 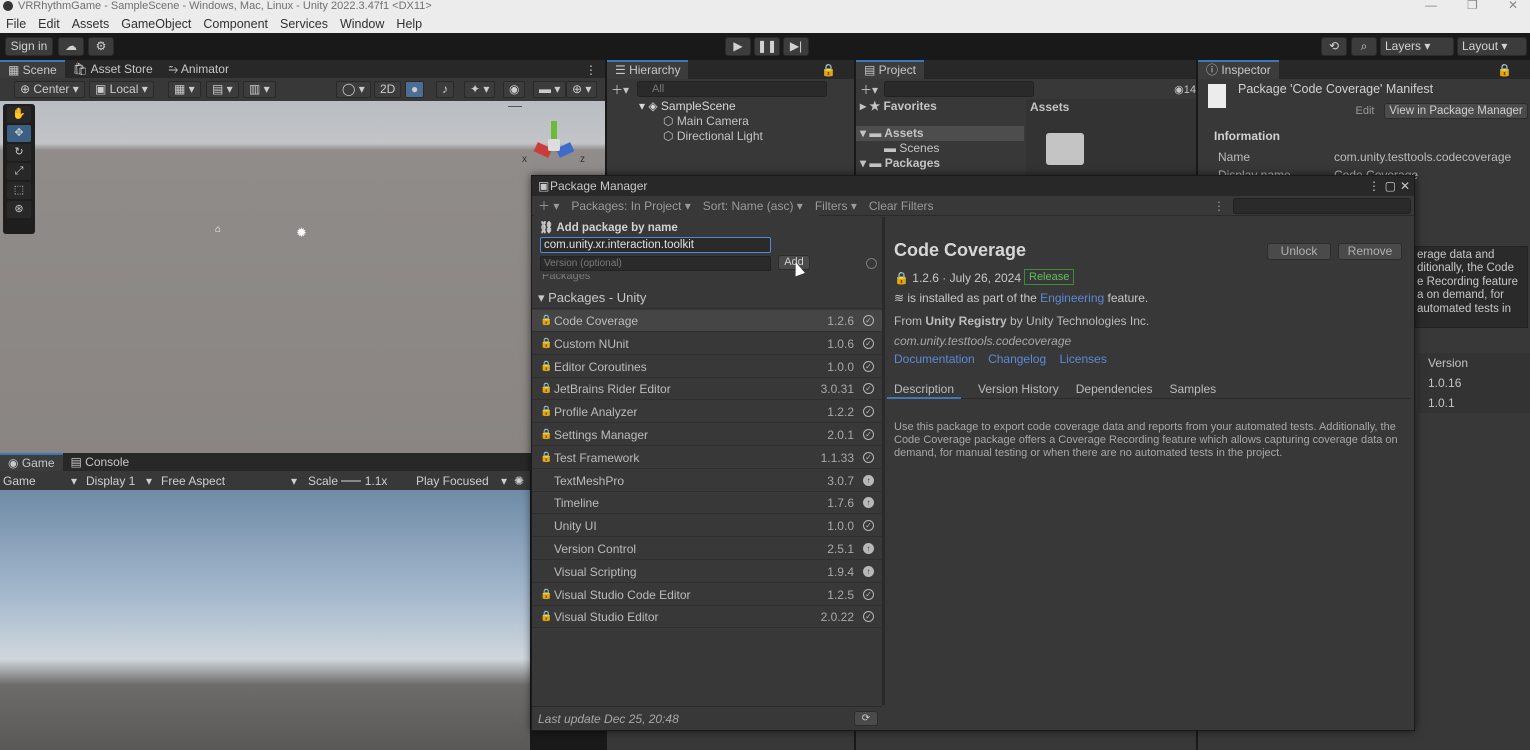 What do you see at coordinates (707, 298) in the screenshot?
I see `group-header: ▾ Packages - Unity` at bounding box center [707, 298].